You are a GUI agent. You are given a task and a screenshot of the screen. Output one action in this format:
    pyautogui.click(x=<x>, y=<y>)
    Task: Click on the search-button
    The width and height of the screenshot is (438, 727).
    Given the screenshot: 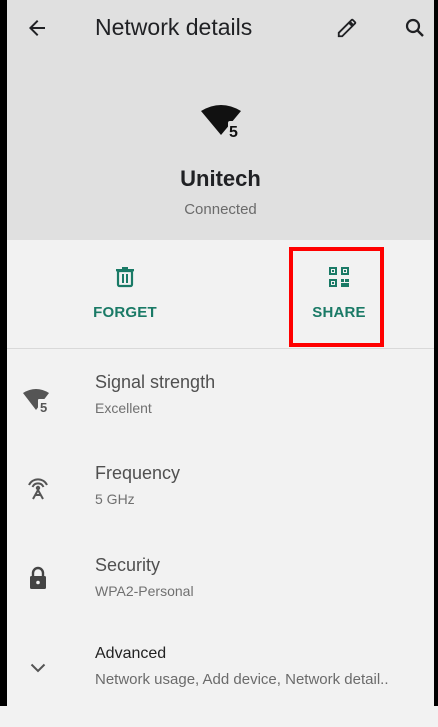 What is the action you would take?
    pyautogui.click(x=415, y=28)
    